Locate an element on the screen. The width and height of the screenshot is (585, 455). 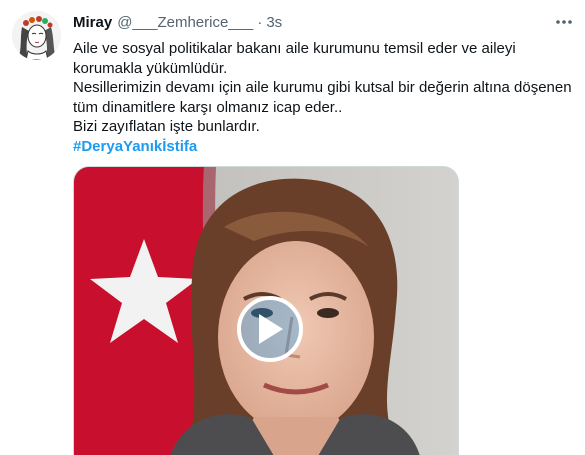
hashtag-link: #DeryaYanıkİstifa is located at coordinates (135, 146).